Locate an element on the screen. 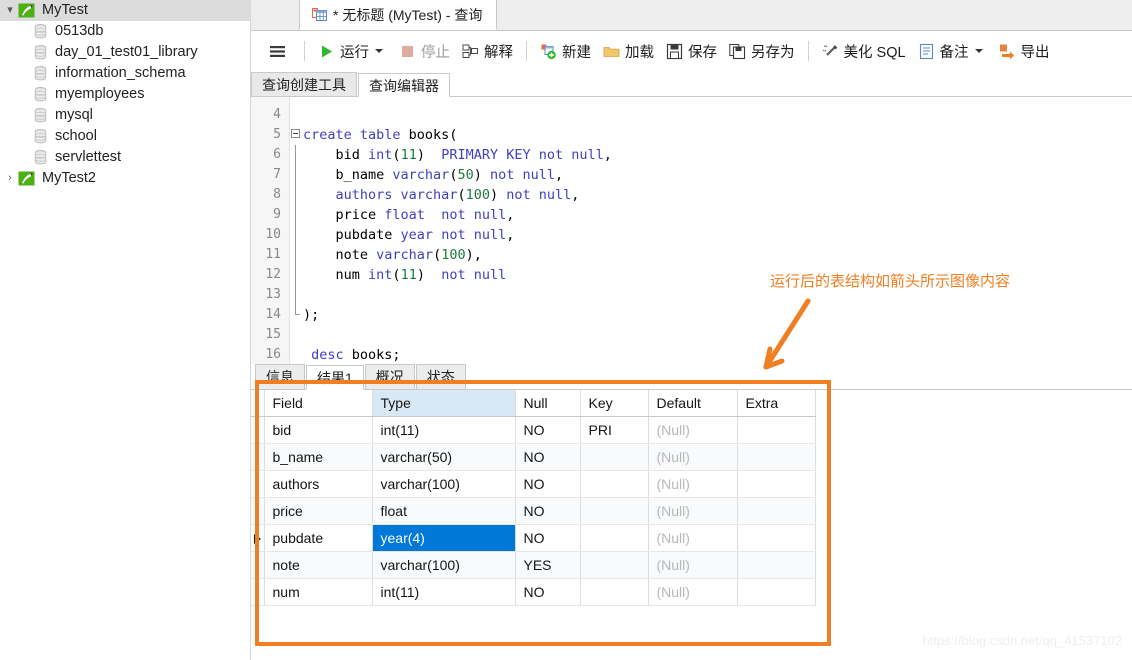 This screenshot has width=1132, height=660. run-dropdown-caret-icon is located at coordinates (379, 51).